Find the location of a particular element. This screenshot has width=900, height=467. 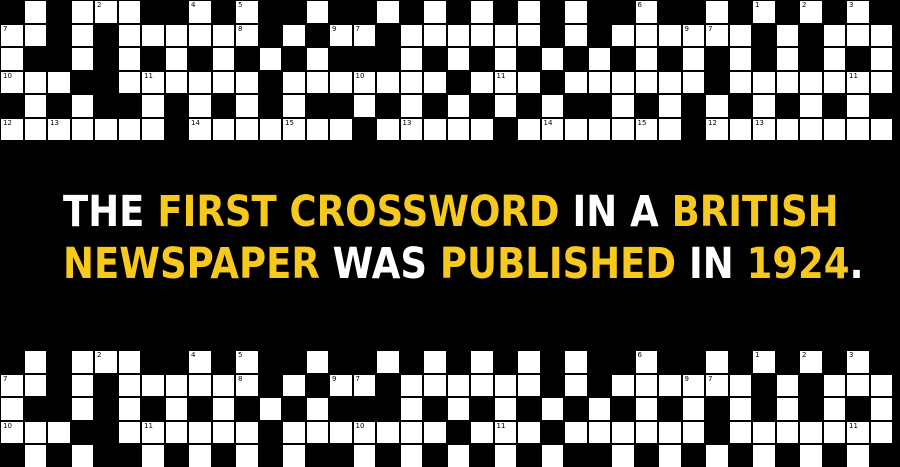

headline-highlight: BRITISH is located at coordinates (755, 212).